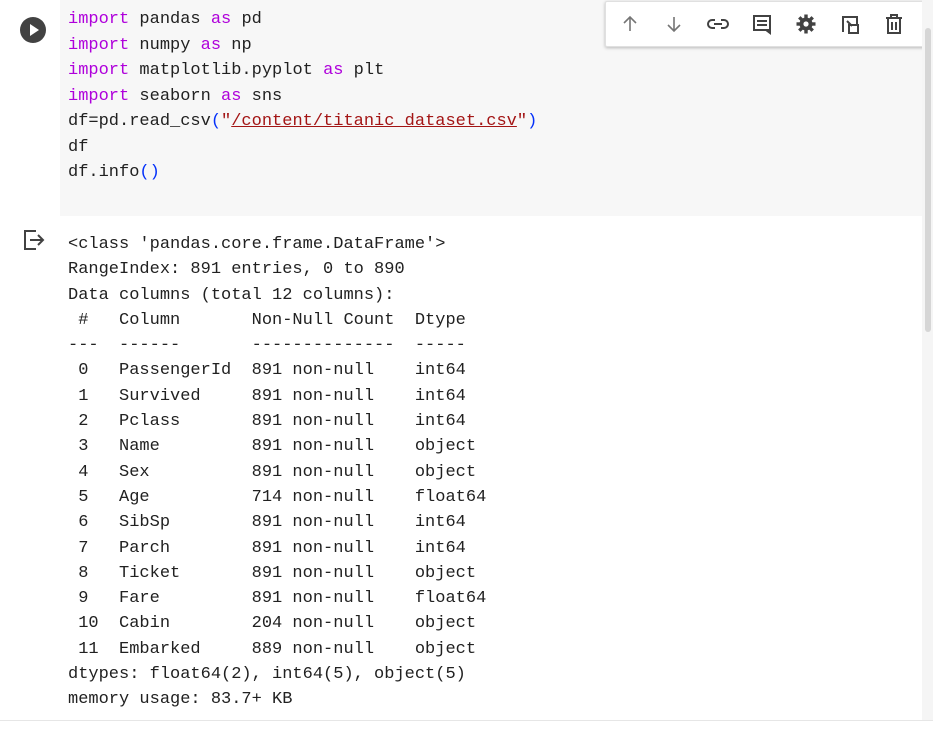  I want to click on code-token: df=pd.read_csv, so click(139, 121).